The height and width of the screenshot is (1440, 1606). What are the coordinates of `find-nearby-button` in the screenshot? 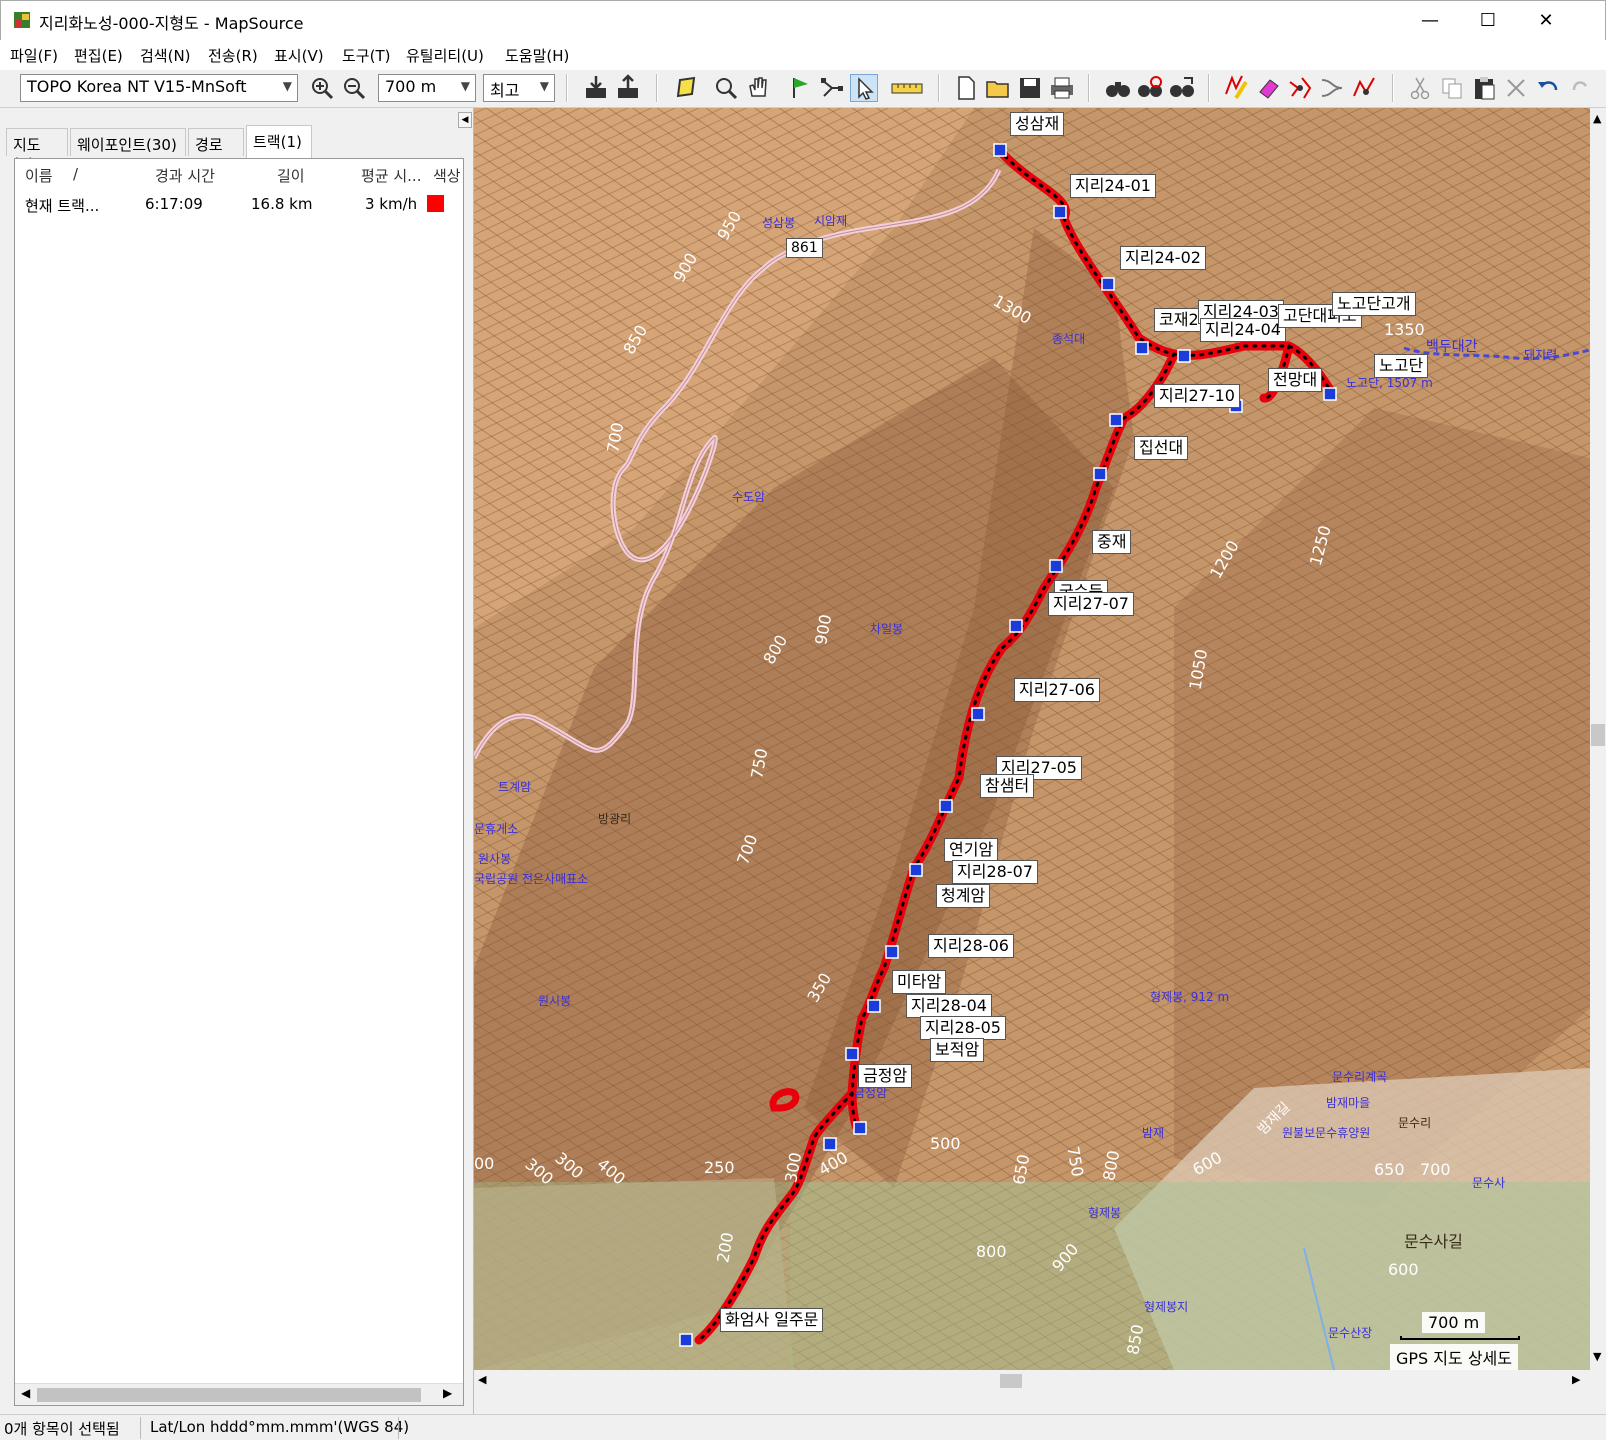 It's located at (1150, 88).